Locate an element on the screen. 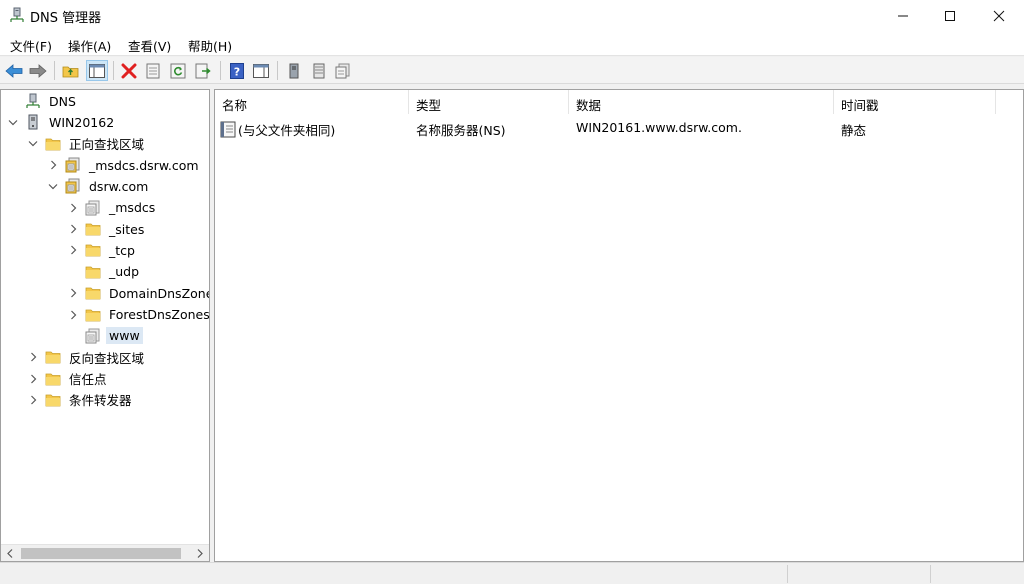  tree-item: DNS is located at coordinates (43, 101).